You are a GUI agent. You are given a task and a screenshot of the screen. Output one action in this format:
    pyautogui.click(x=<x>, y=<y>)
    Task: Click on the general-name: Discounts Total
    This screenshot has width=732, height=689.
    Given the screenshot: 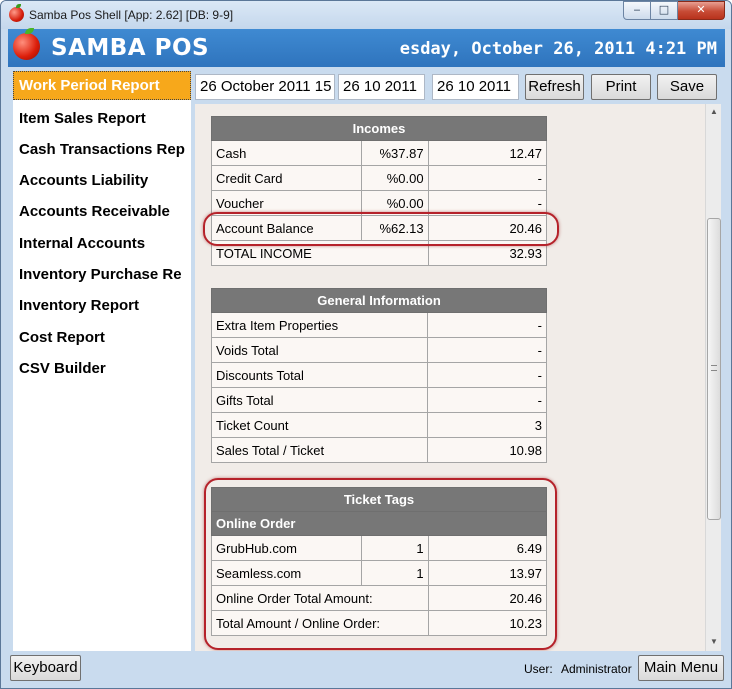 What is the action you would take?
    pyautogui.click(x=319, y=375)
    